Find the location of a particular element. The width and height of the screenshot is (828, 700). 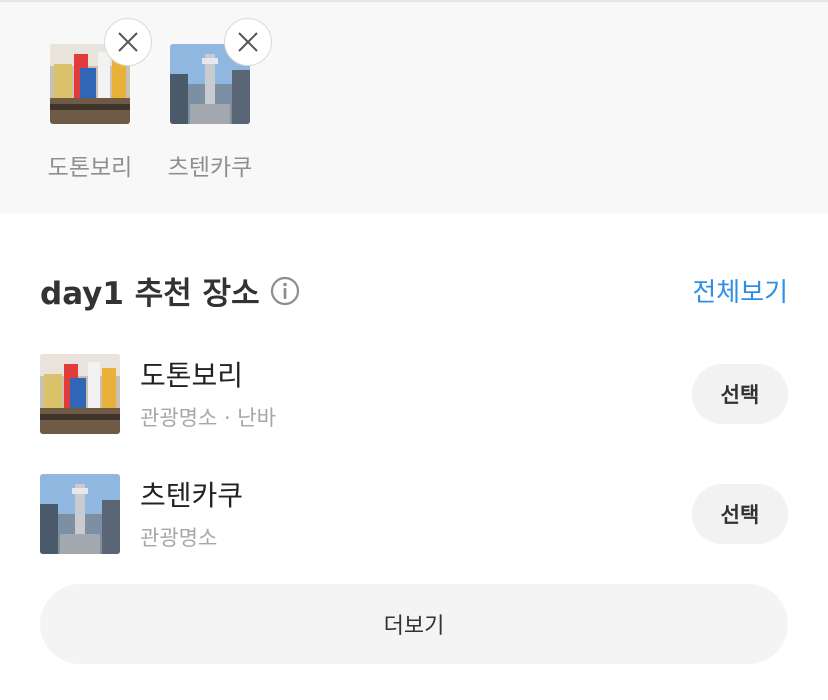

section-title: day1 추천 장소 is located at coordinates (170, 290).